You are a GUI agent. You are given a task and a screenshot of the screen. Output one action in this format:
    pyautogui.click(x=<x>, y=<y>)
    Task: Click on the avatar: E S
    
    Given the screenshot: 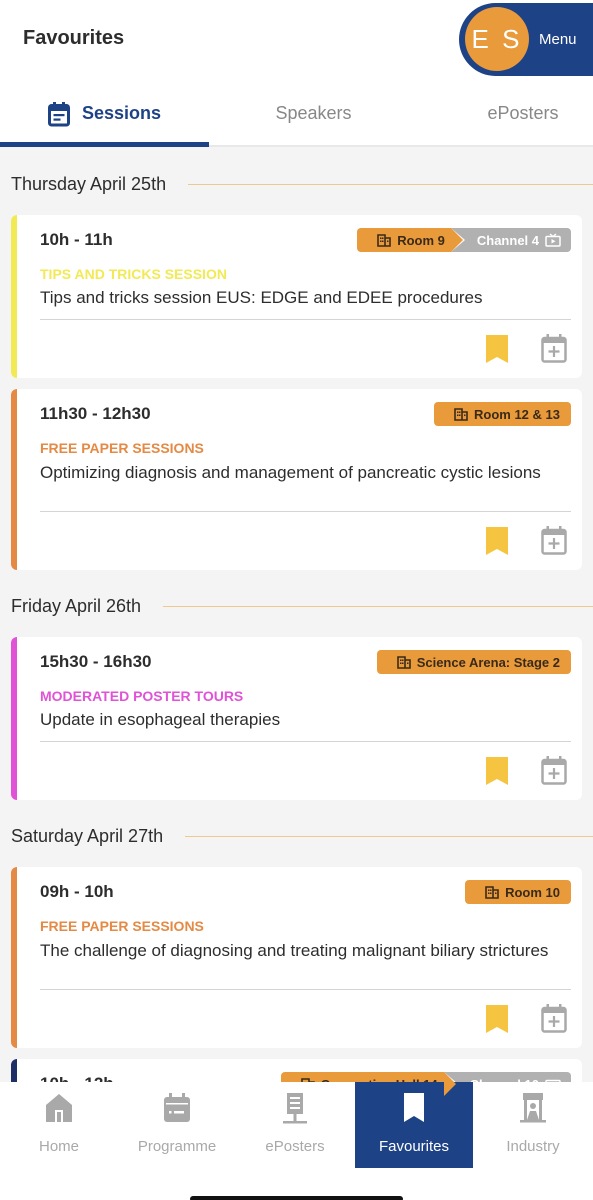 What is the action you would take?
    pyautogui.click(x=497, y=39)
    